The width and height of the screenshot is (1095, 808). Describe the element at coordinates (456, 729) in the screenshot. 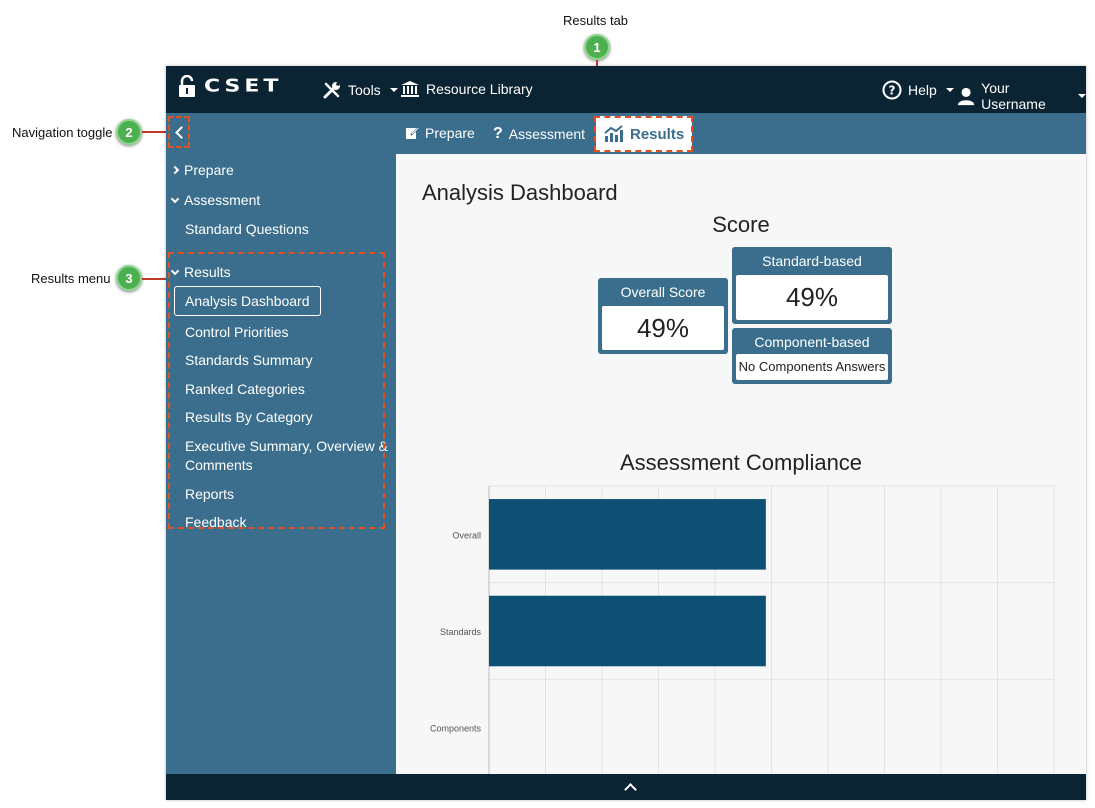

I see `chart-category-label-components: Components` at that location.